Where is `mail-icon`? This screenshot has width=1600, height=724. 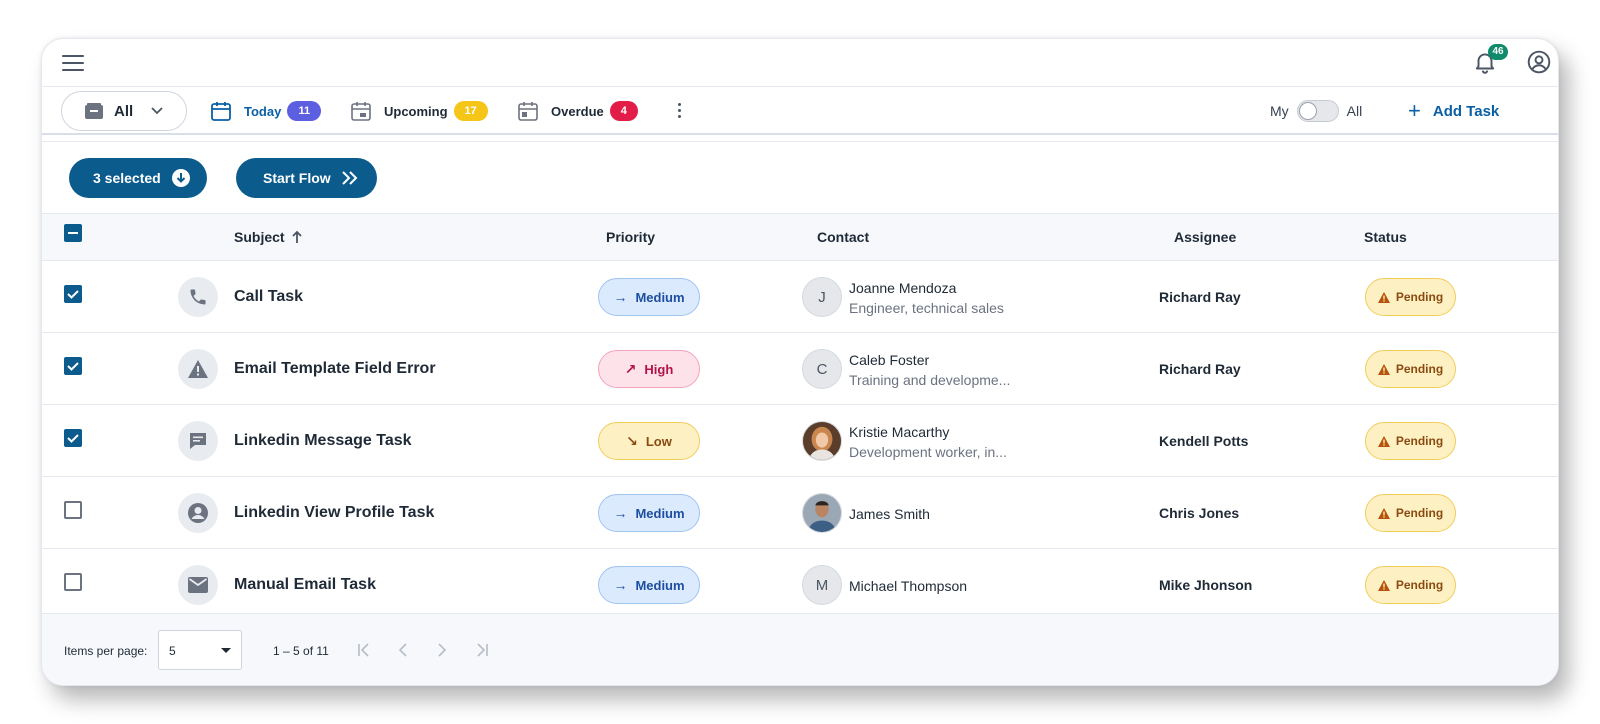
mail-icon is located at coordinates (198, 585).